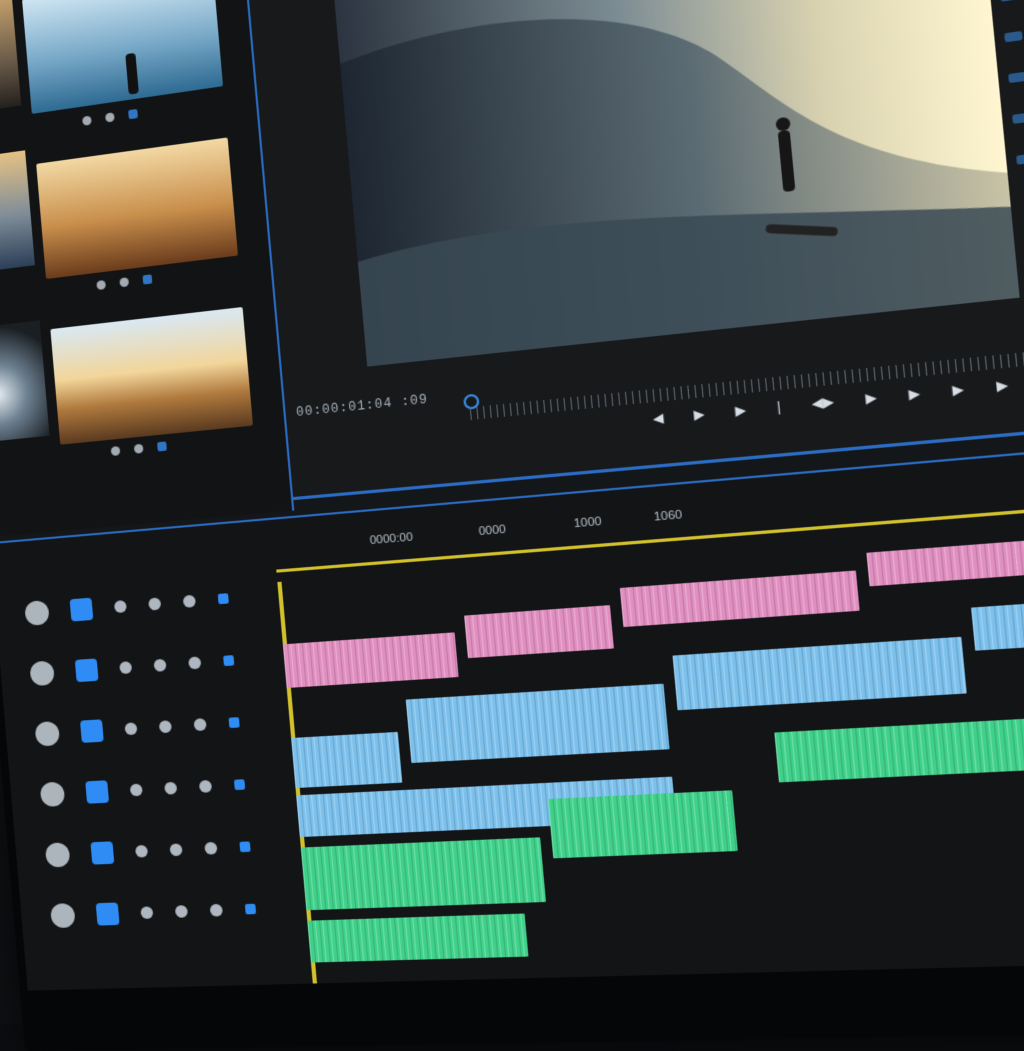  I want to click on media-bin, so click(147, 268).